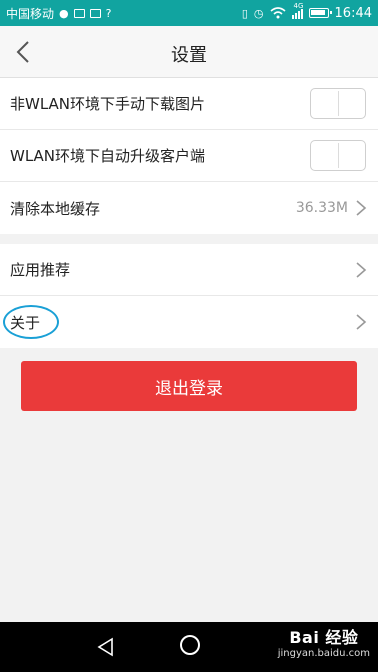 Image resolution: width=378 pixels, height=672 pixels. I want to click on about-row: 关于, so click(189, 322).